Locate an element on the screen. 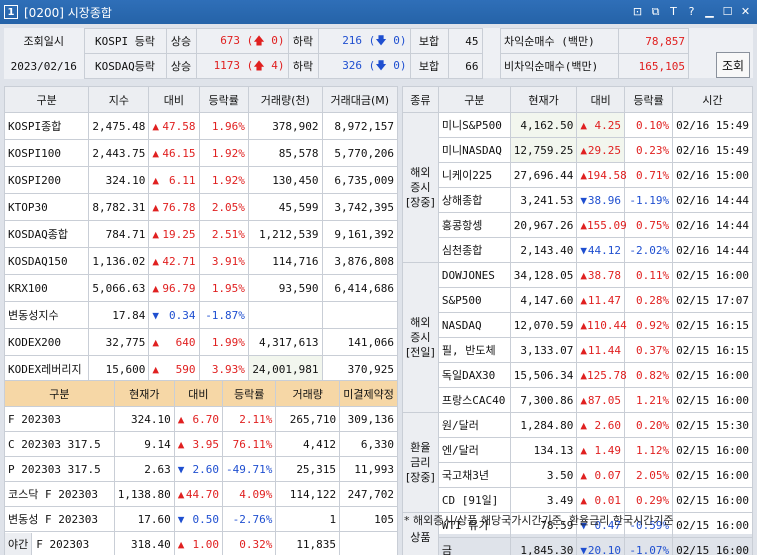  table-row: 홍콩항셍 20,967.26 ▲ 155.09 0.75% 02/16 14:44 is located at coordinates (578, 225).